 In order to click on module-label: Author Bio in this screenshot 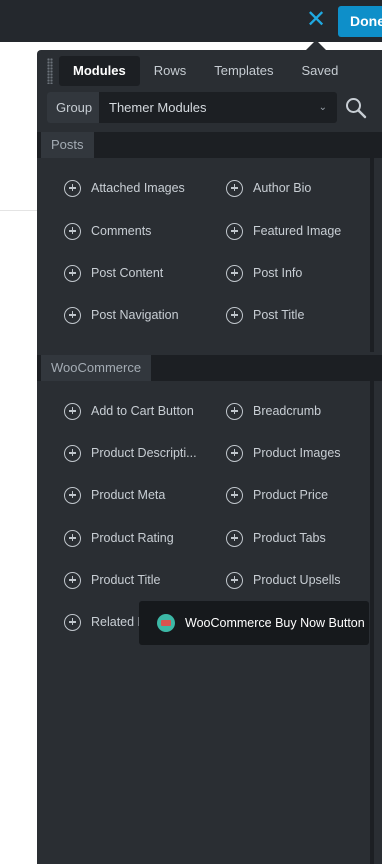, I will do `click(282, 188)`.